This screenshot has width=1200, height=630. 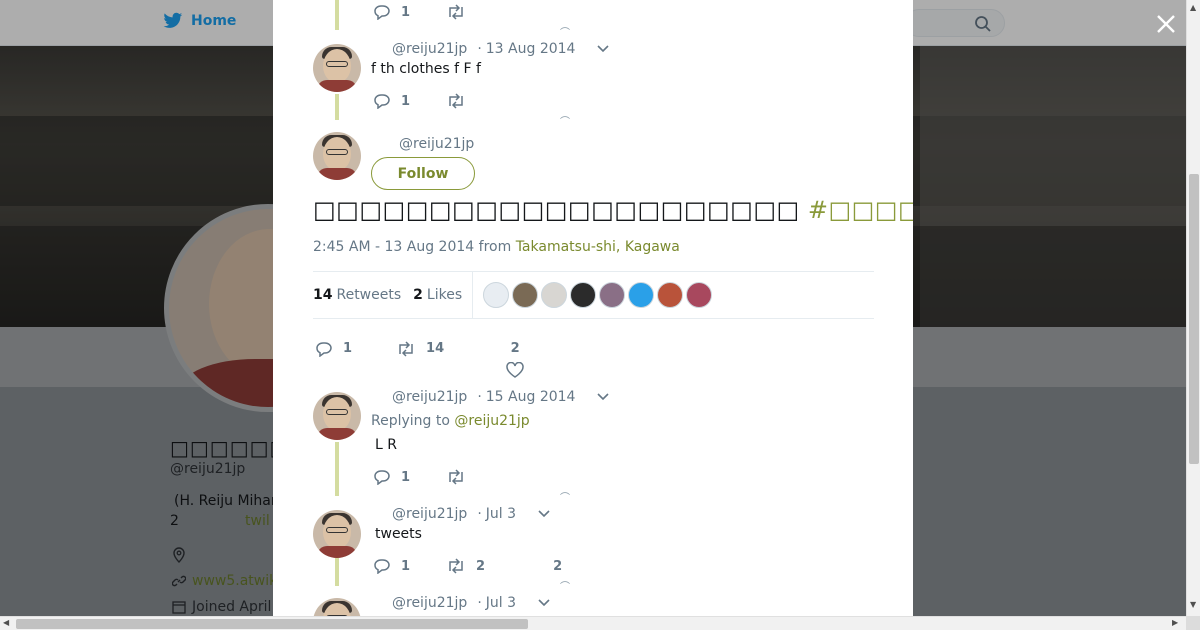 What do you see at coordinates (1193, 623) in the screenshot?
I see `scrollbar-corner` at bounding box center [1193, 623].